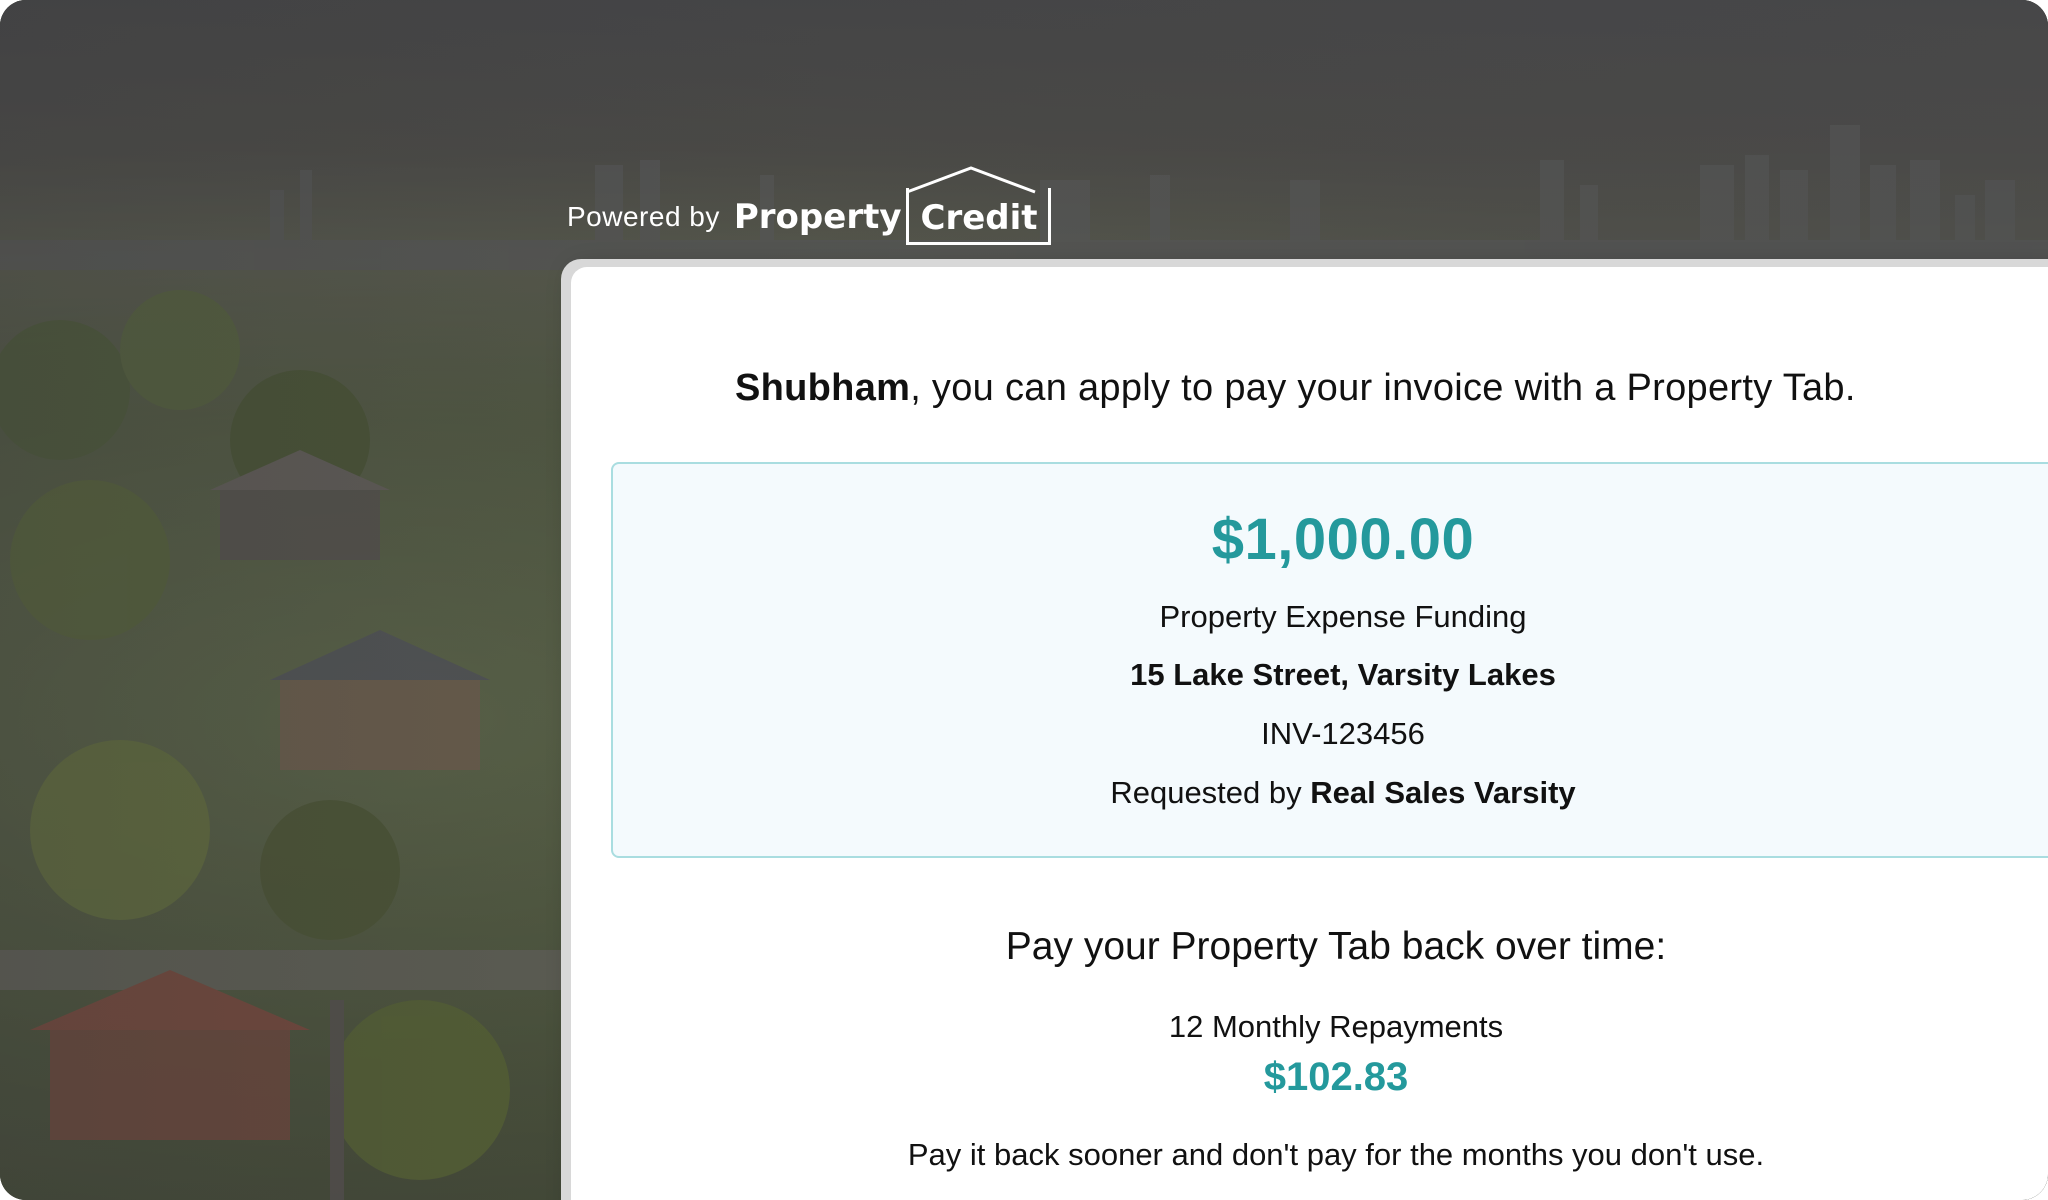 This screenshot has width=2048, height=1200. I want to click on repayment-heading: Pay your Property Tab back over time:, so click(1336, 946).